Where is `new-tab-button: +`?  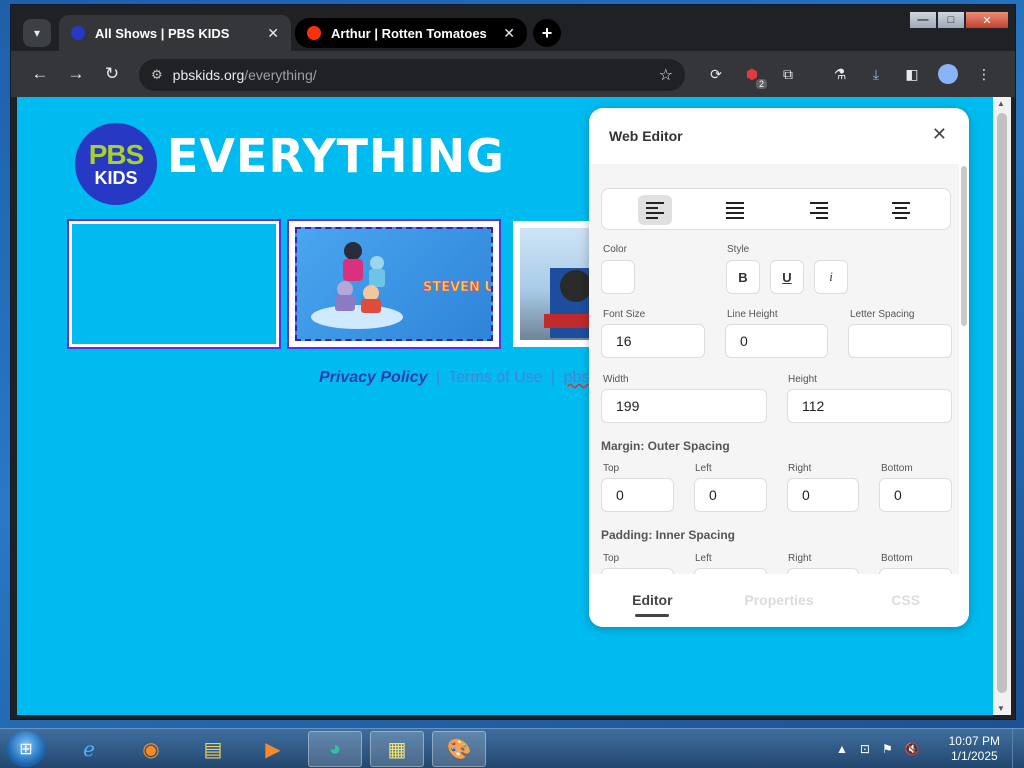 new-tab-button: + is located at coordinates (547, 33).